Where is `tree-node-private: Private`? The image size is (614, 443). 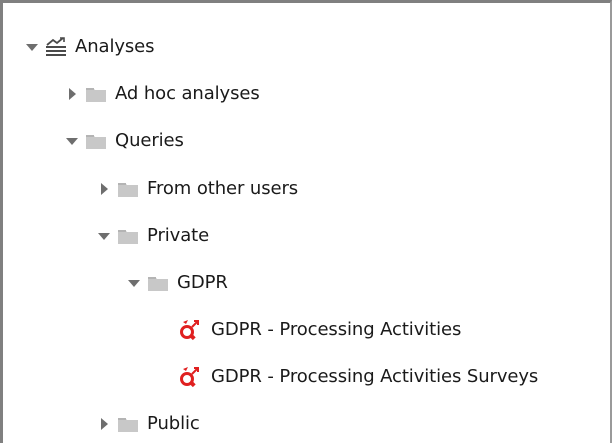
tree-node-private: Private is located at coordinates (153, 236).